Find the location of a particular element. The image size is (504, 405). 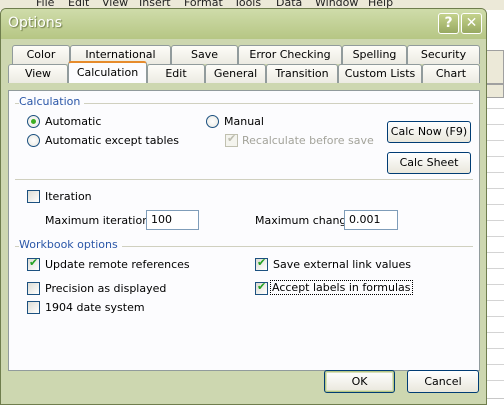

accept-labels-in-formulas-label: Accept labels in formulas is located at coordinates (341, 287).